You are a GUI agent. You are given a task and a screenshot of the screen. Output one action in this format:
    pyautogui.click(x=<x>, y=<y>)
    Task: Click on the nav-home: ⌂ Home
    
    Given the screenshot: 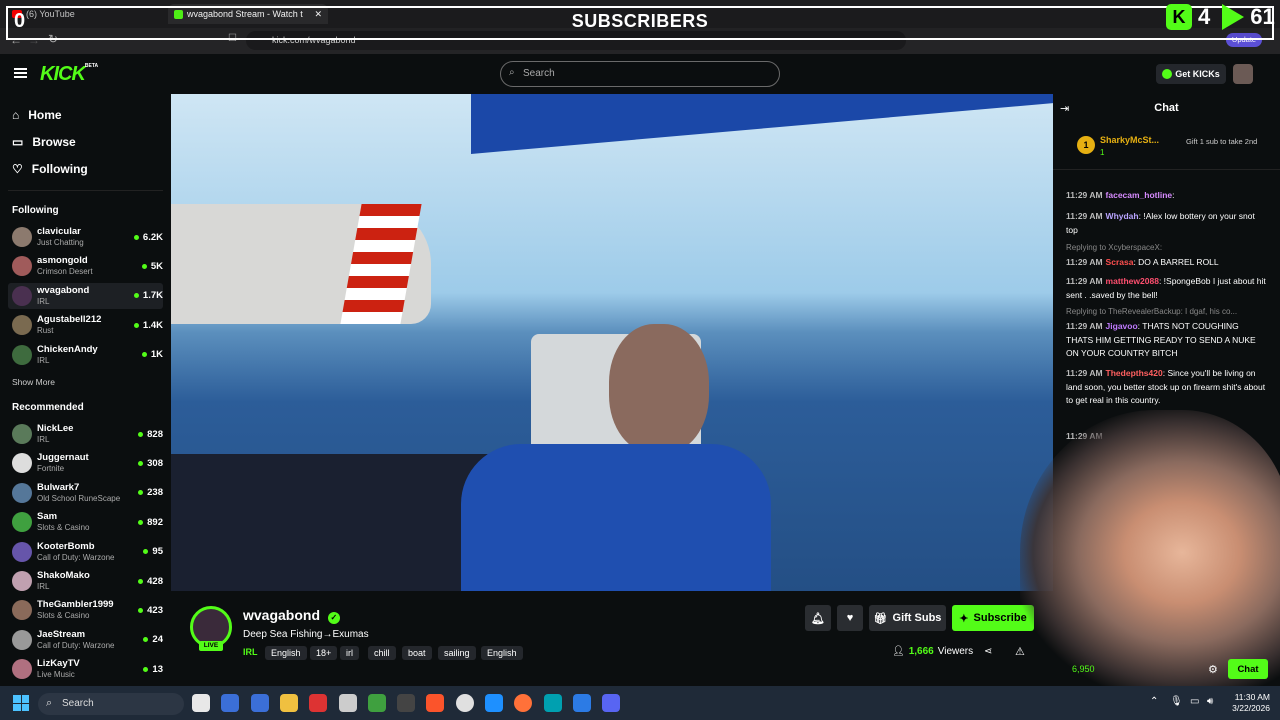 What is the action you would take?
    pyautogui.click(x=37, y=115)
    